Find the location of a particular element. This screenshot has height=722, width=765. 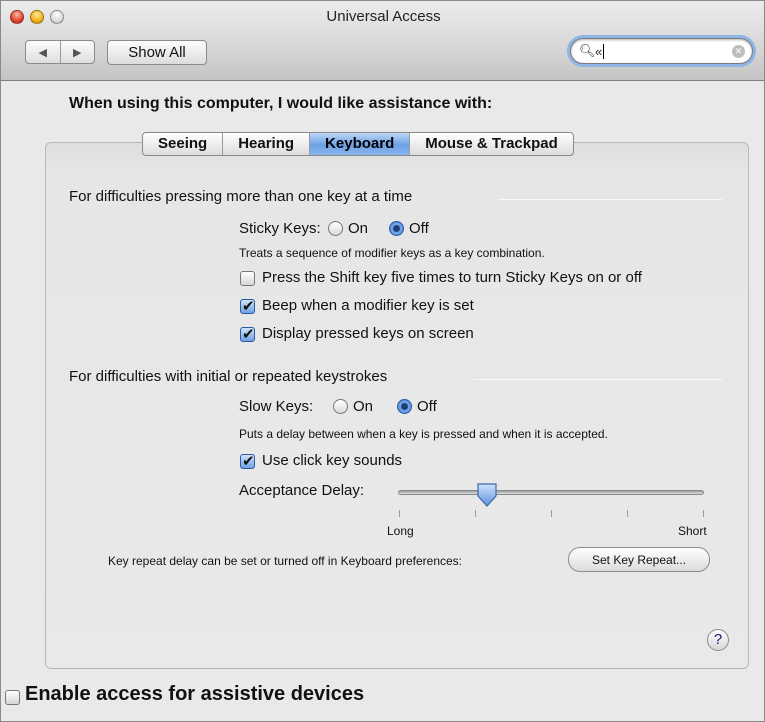

sticky-keys-label: Sticky Keys: is located at coordinates (280, 228).